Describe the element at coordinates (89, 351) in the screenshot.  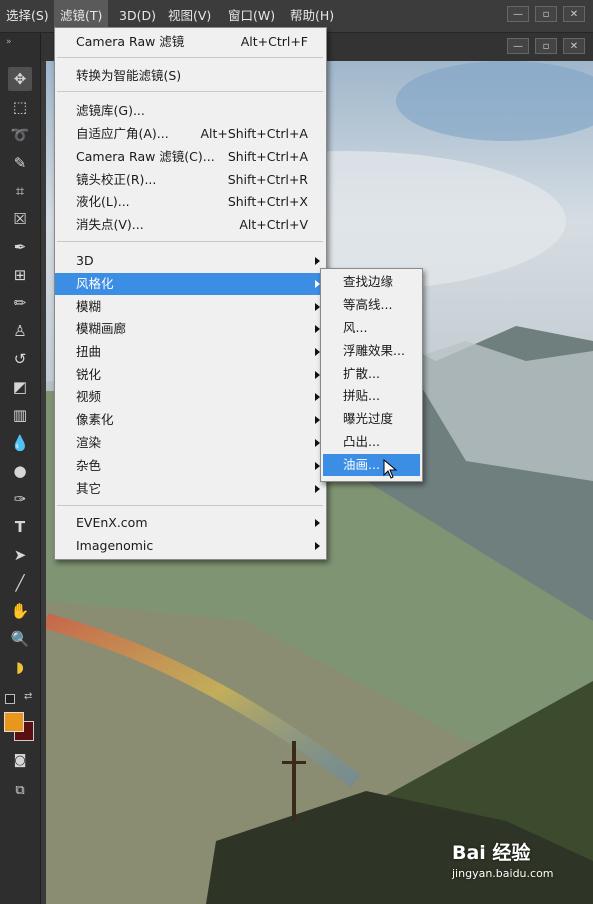
I see `menu-item-label: 扭曲` at that location.